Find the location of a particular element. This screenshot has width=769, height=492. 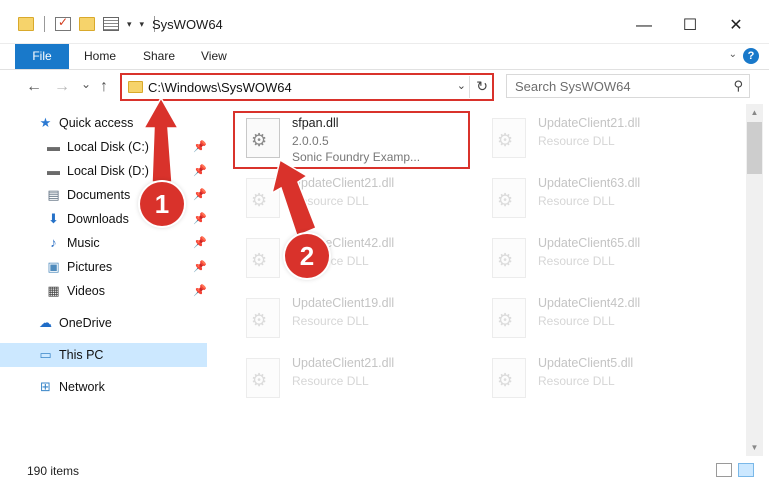

callout-step-1: 1 is located at coordinates (162, 204).